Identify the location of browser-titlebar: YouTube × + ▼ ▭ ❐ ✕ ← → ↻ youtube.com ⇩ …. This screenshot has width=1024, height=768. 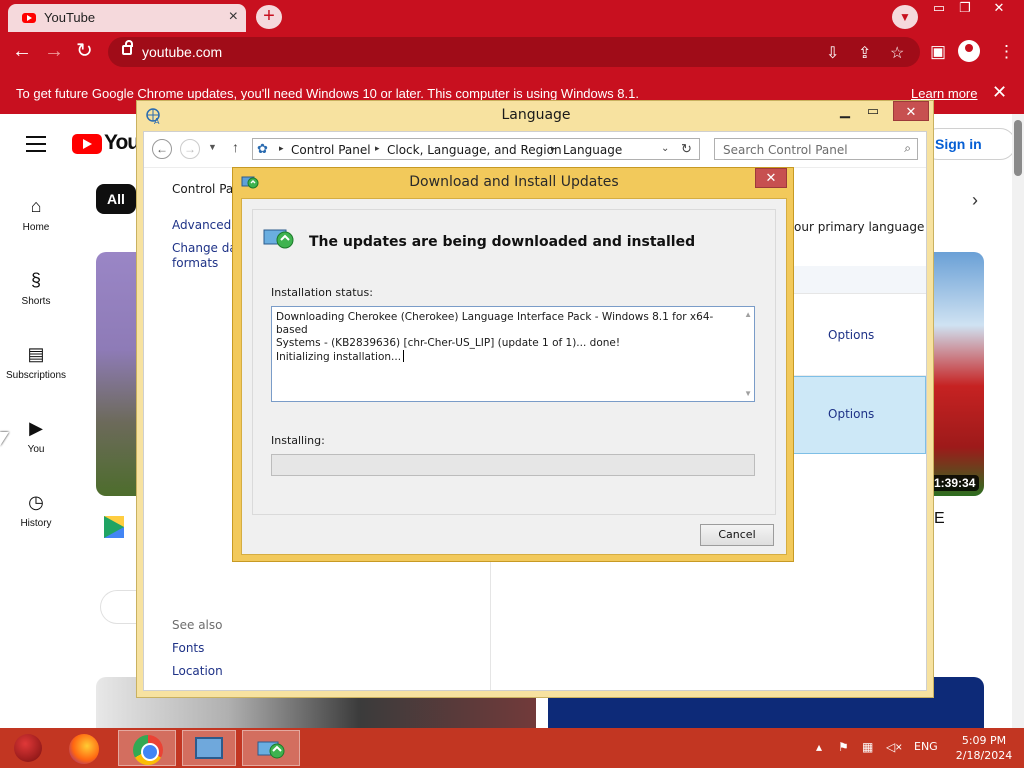
(512, 36).